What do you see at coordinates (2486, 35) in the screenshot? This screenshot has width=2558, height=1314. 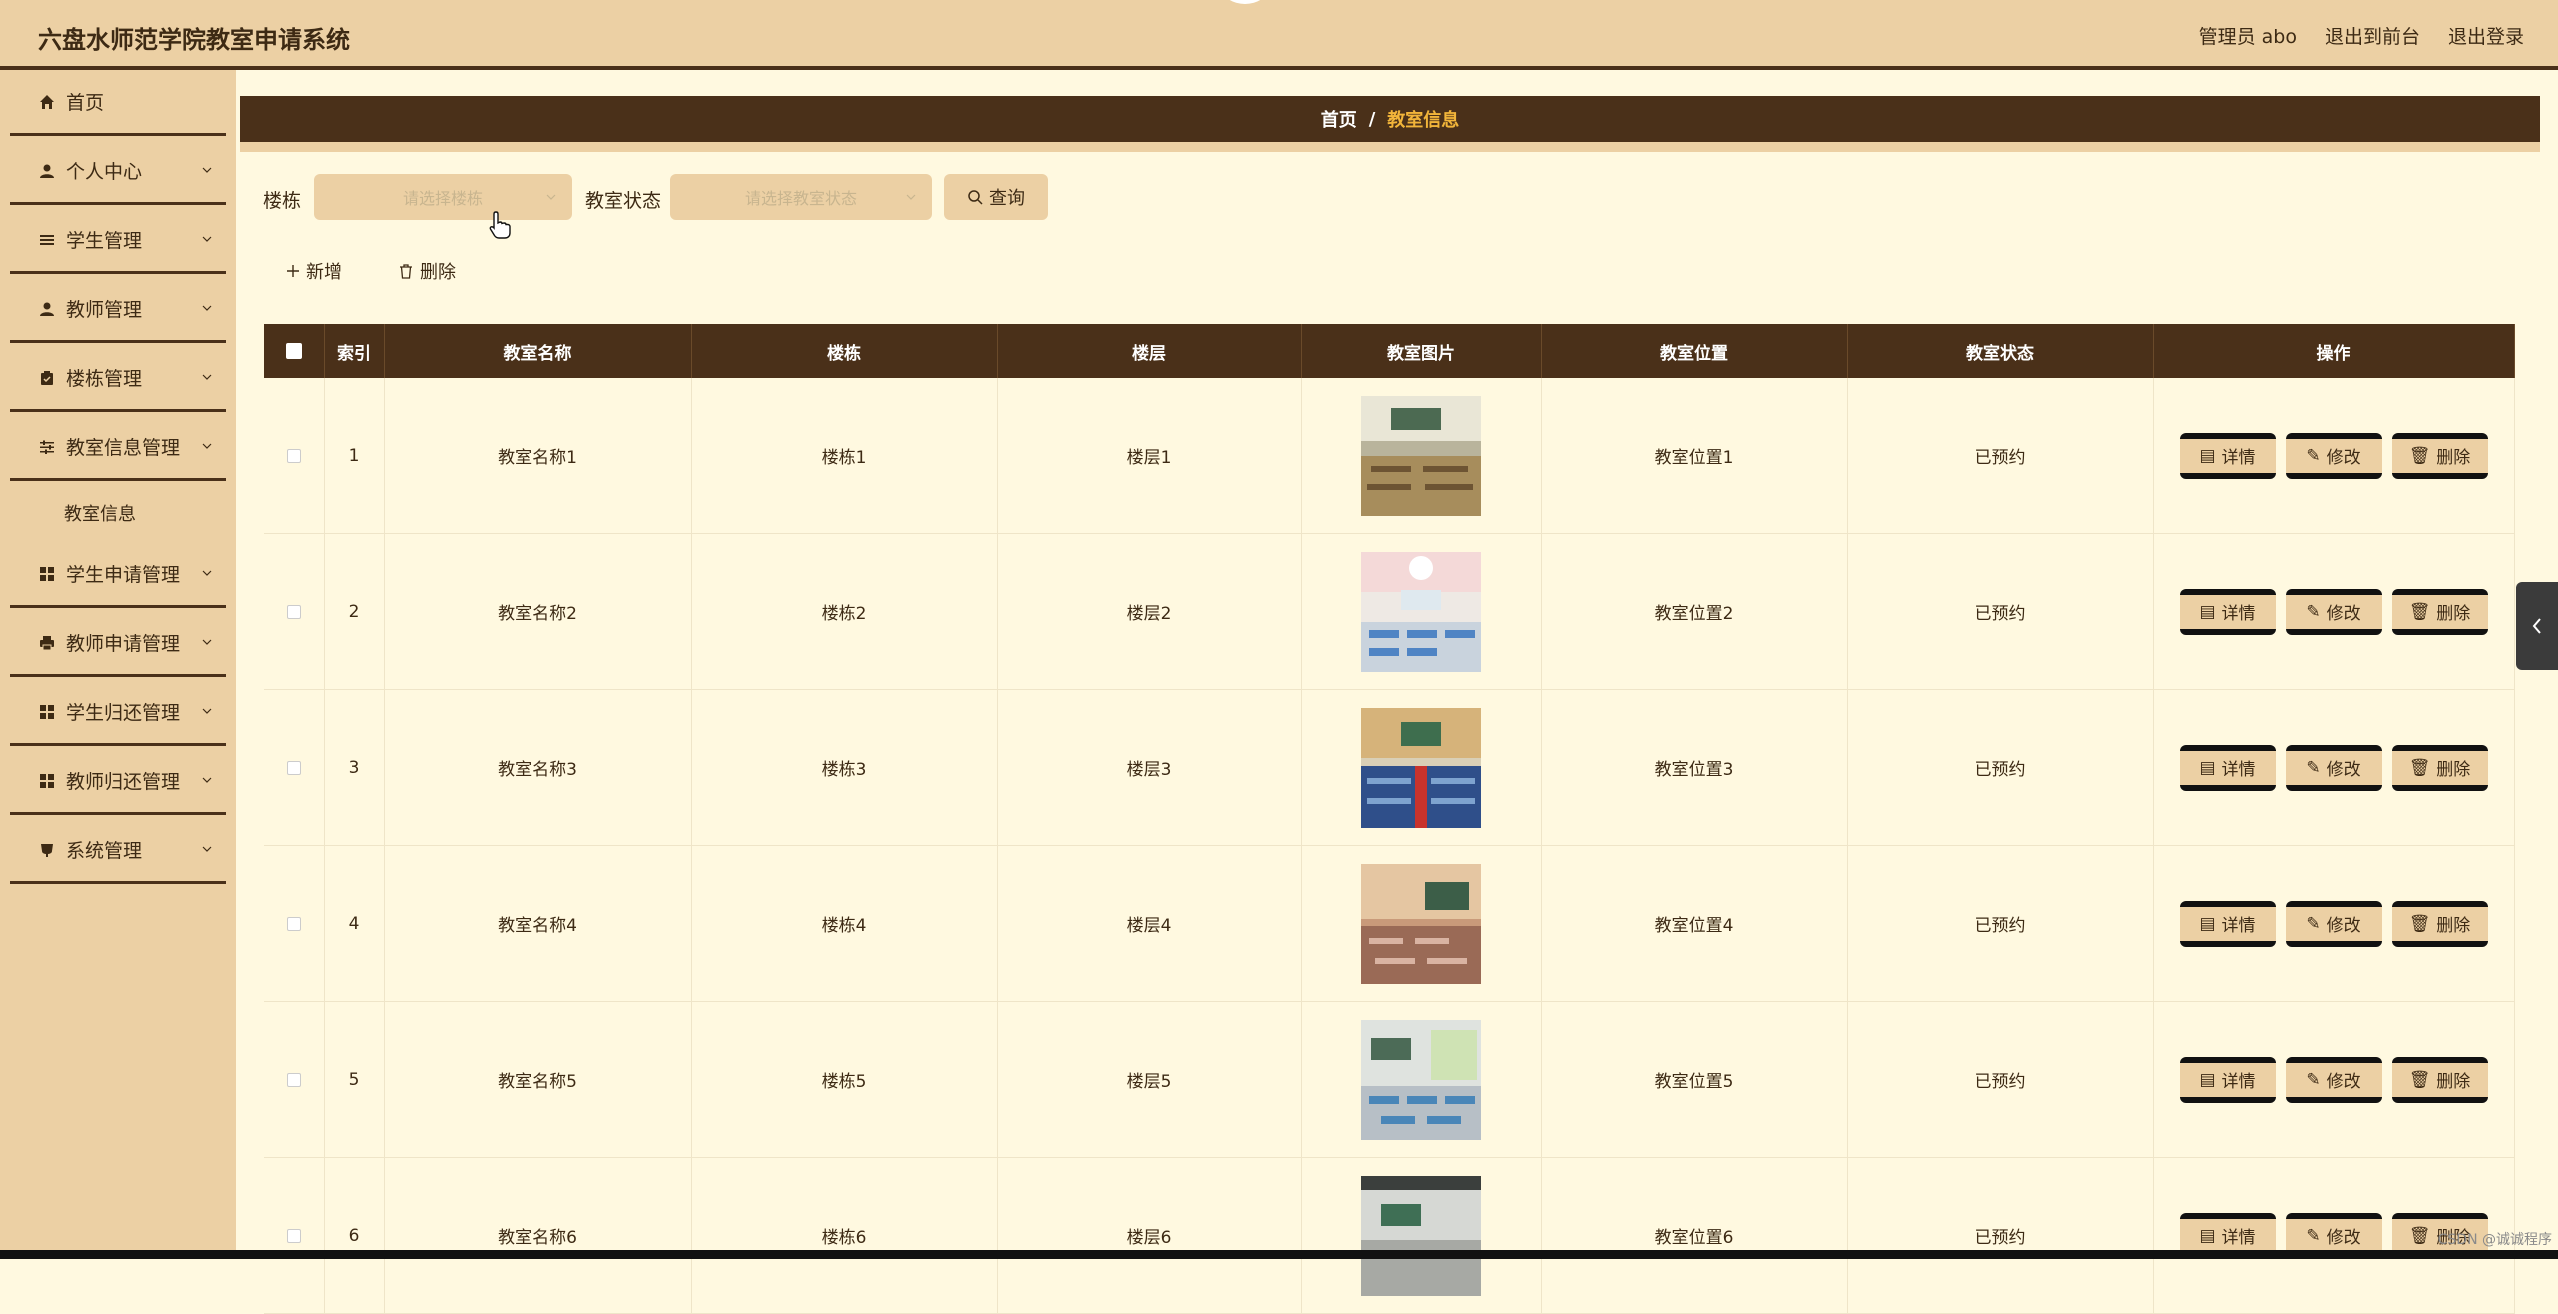 I see `logout-link: 退出登录` at bounding box center [2486, 35].